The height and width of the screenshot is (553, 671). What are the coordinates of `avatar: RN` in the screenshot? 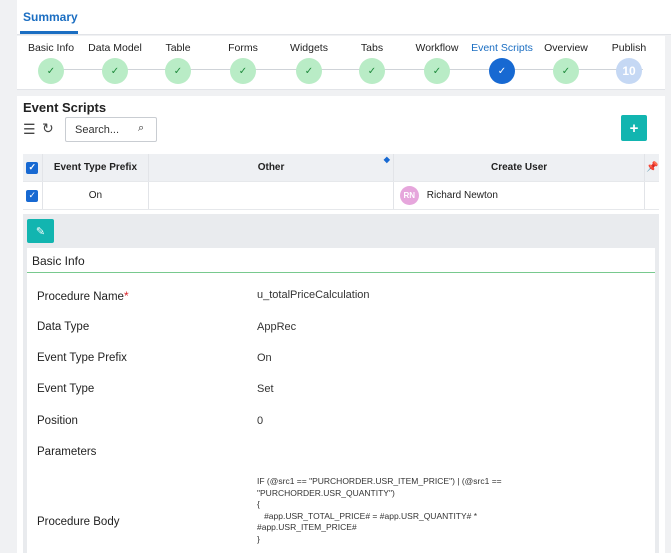 It's located at (409, 195).